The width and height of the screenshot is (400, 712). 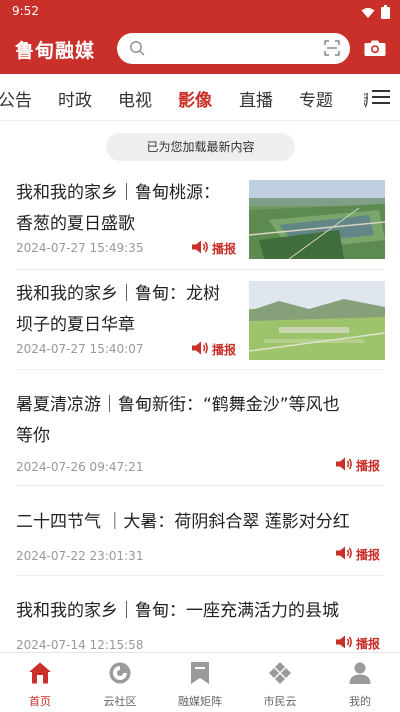 What do you see at coordinates (280, 701) in the screenshot?
I see `nav-label: 市民云` at bounding box center [280, 701].